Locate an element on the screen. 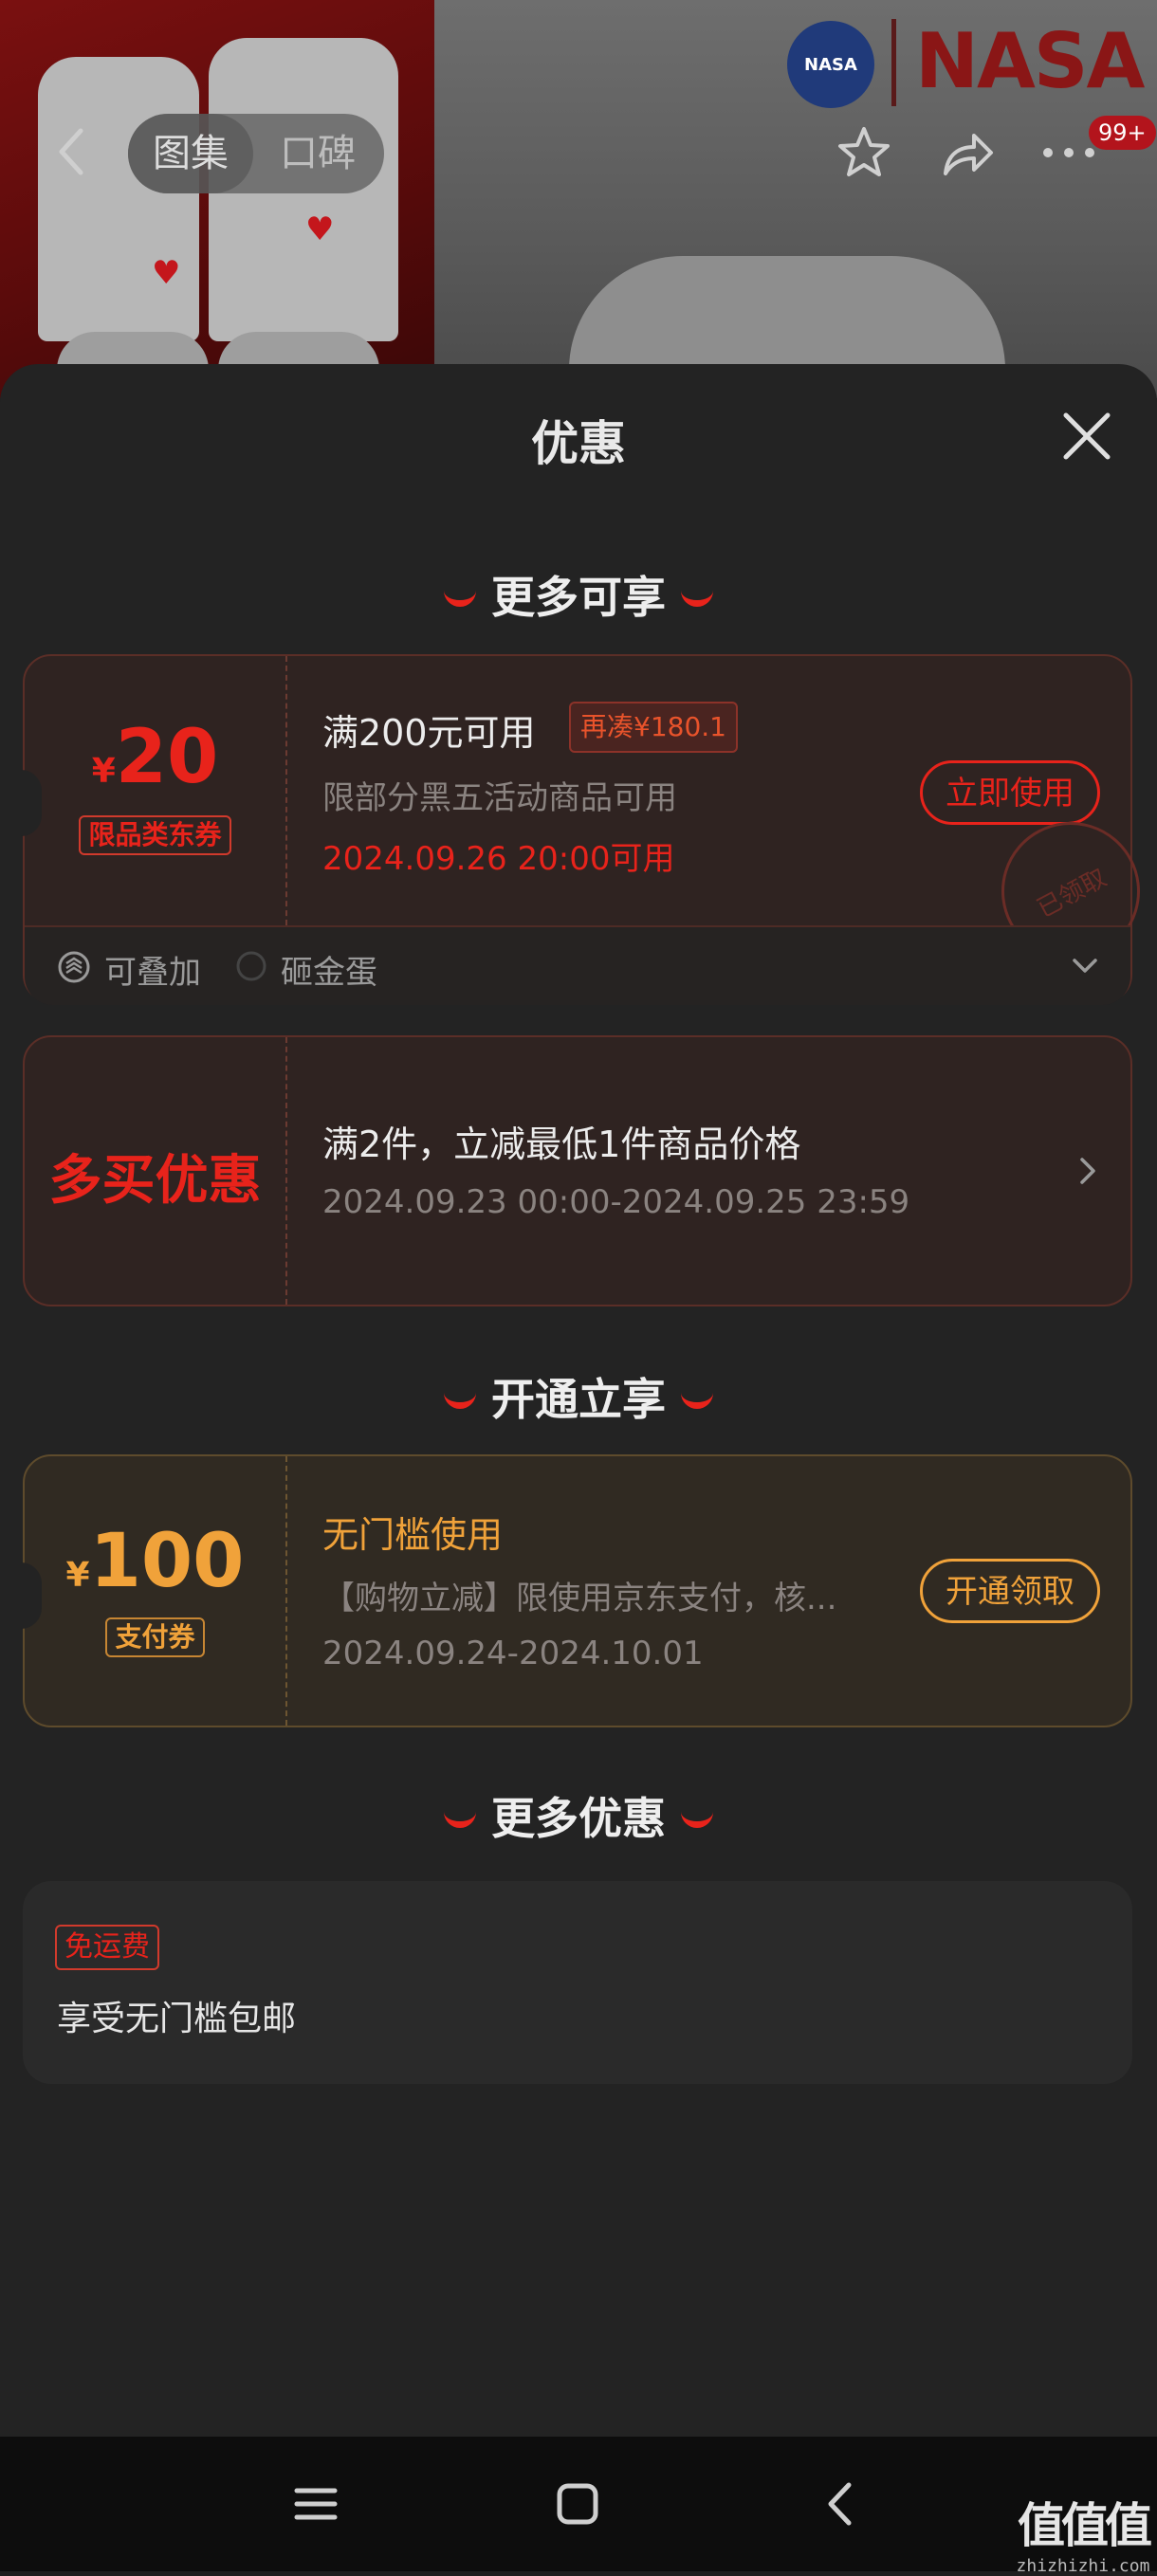  system-nav-bar is located at coordinates (578, 2504).